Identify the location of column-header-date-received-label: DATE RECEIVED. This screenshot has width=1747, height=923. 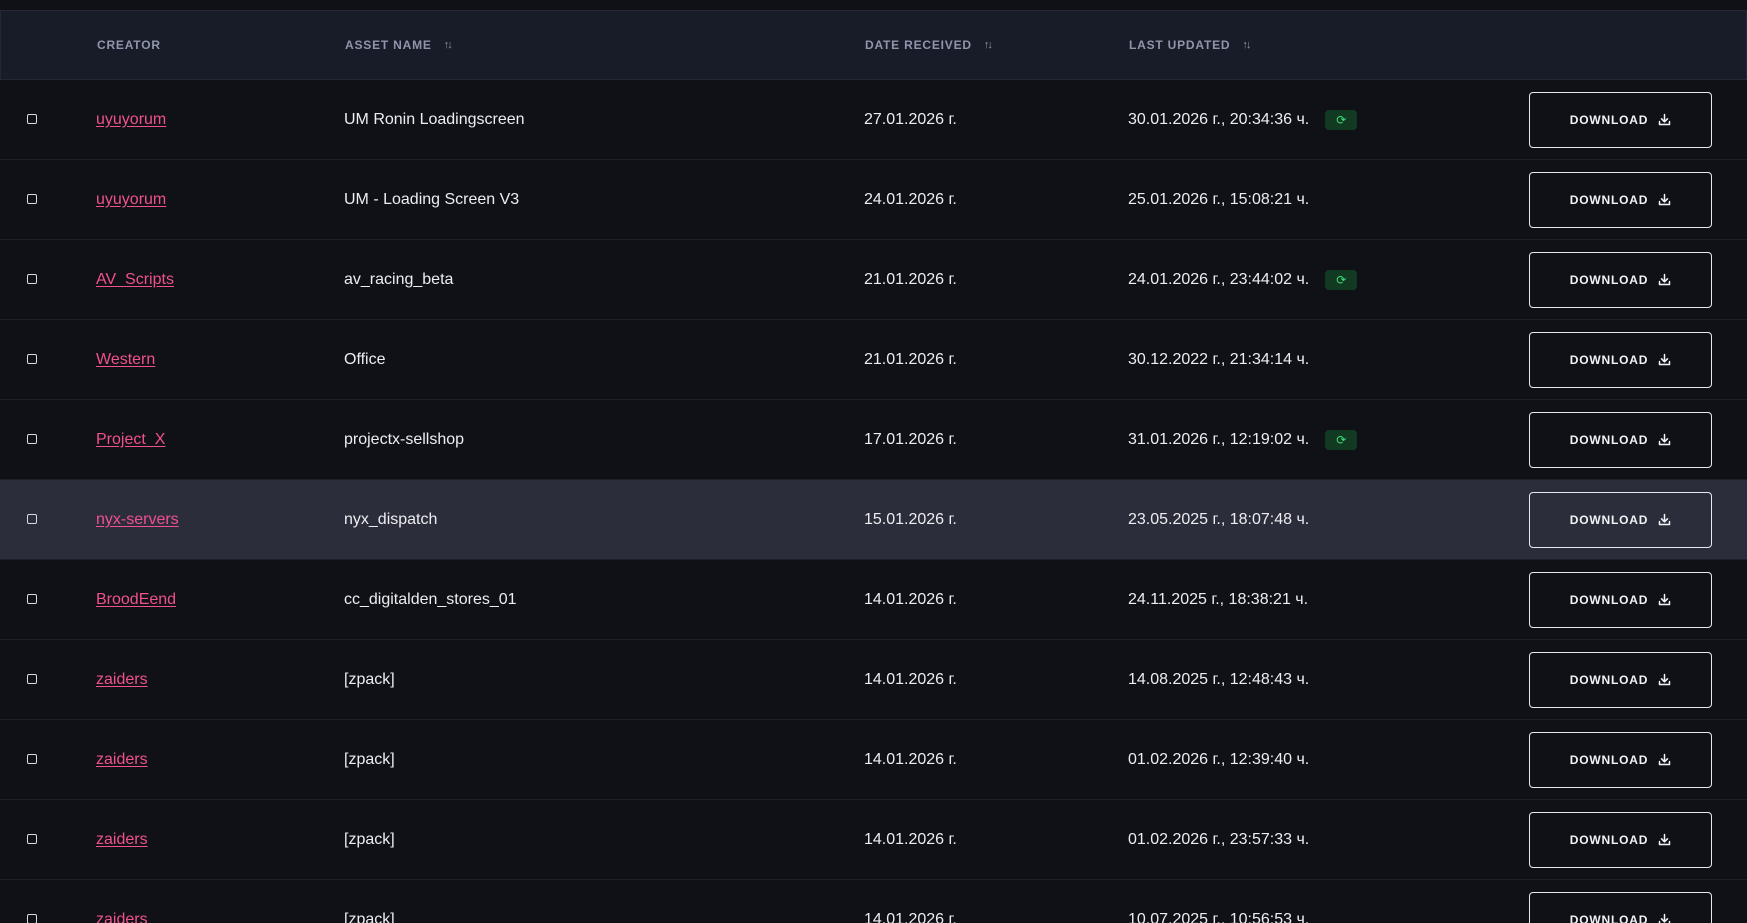
(918, 45).